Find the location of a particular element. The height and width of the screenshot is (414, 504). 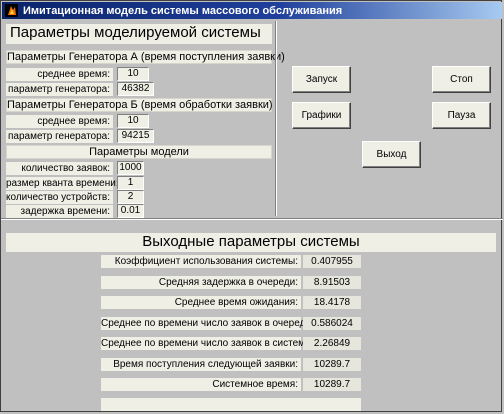

output-empty-row is located at coordinates (231, 404).